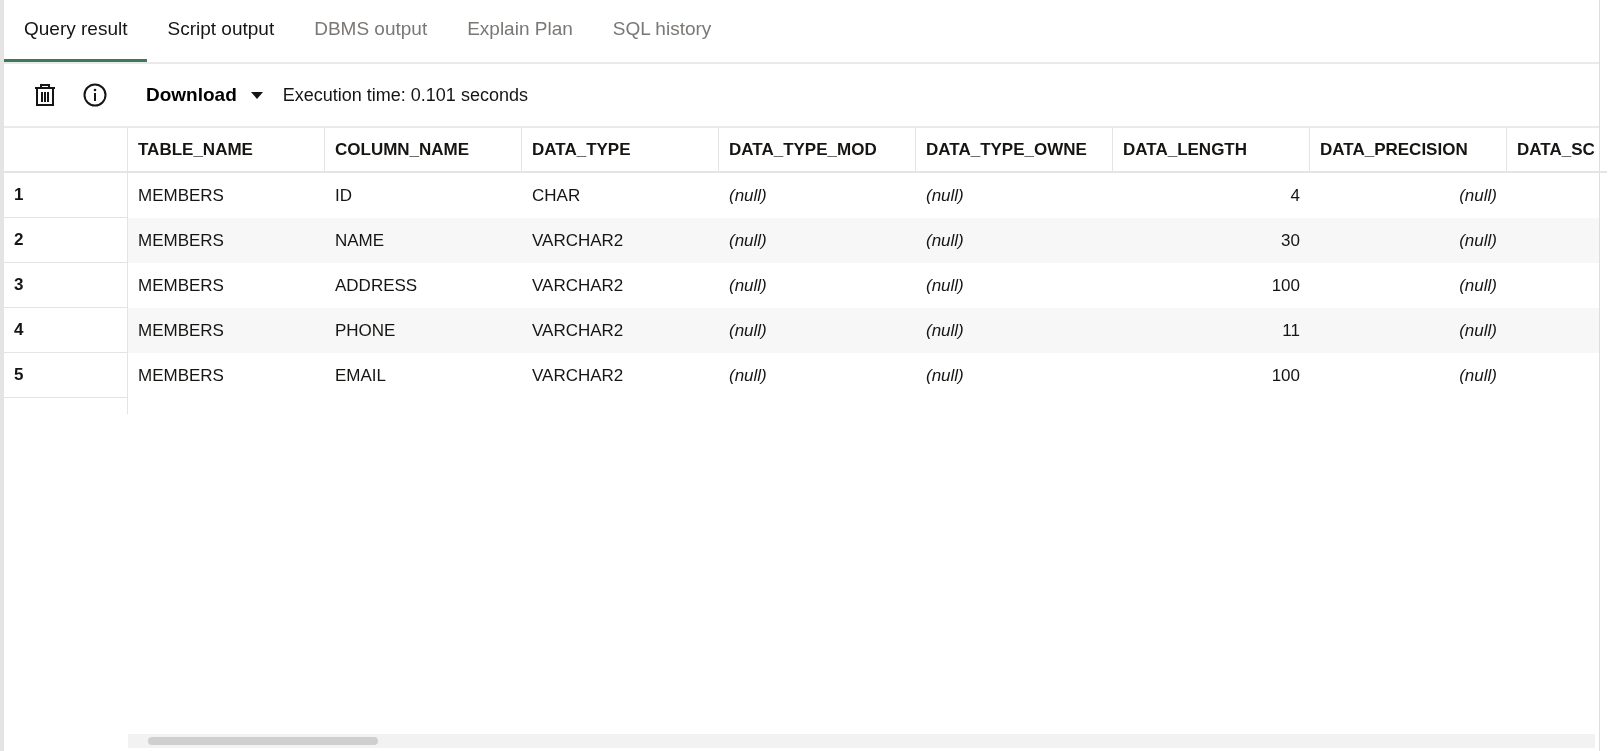 This screenshot has width=1614, height=751. I want to click on download-button: Download, so click(204, 95).